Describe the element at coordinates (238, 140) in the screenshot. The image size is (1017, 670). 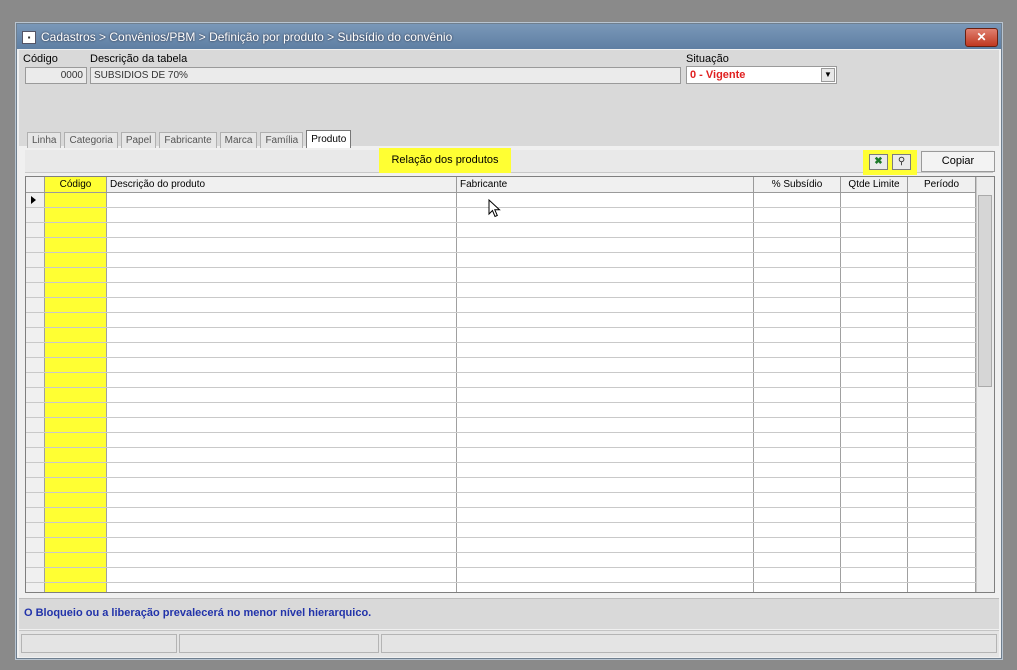
I see `tab-marca: Marca` at that location.